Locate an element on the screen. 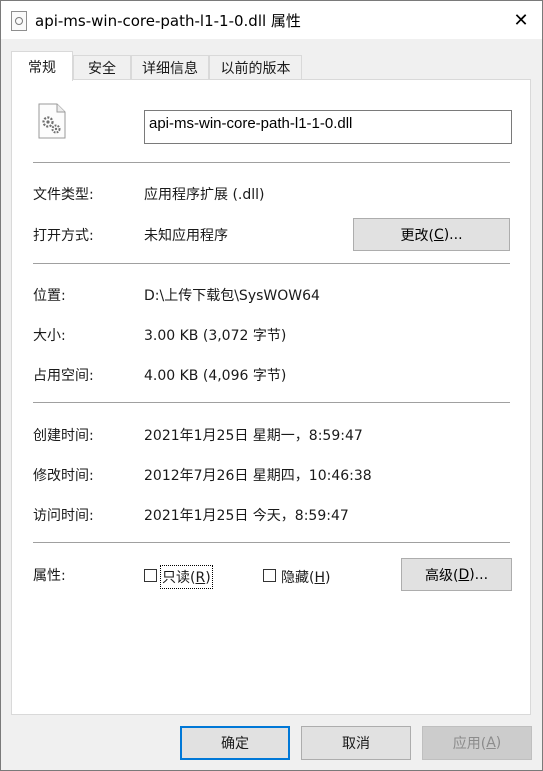 Image resolution: width=543 pixels, height=771 pixels. tab-general: 常规 is located at coordinates (42, 66).